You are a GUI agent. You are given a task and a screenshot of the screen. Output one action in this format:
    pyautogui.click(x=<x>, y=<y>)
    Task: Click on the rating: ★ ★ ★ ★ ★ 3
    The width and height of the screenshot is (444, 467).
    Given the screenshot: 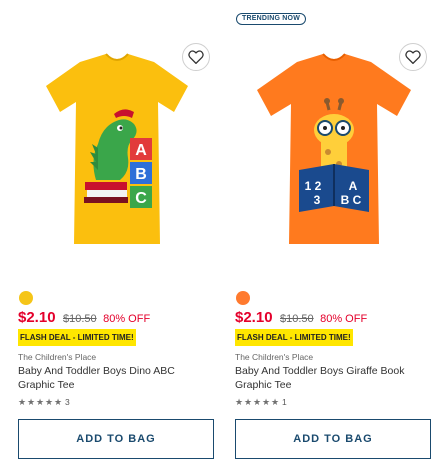 What is the action you would take?
    pyautogui.click(x=44, y=402)
    